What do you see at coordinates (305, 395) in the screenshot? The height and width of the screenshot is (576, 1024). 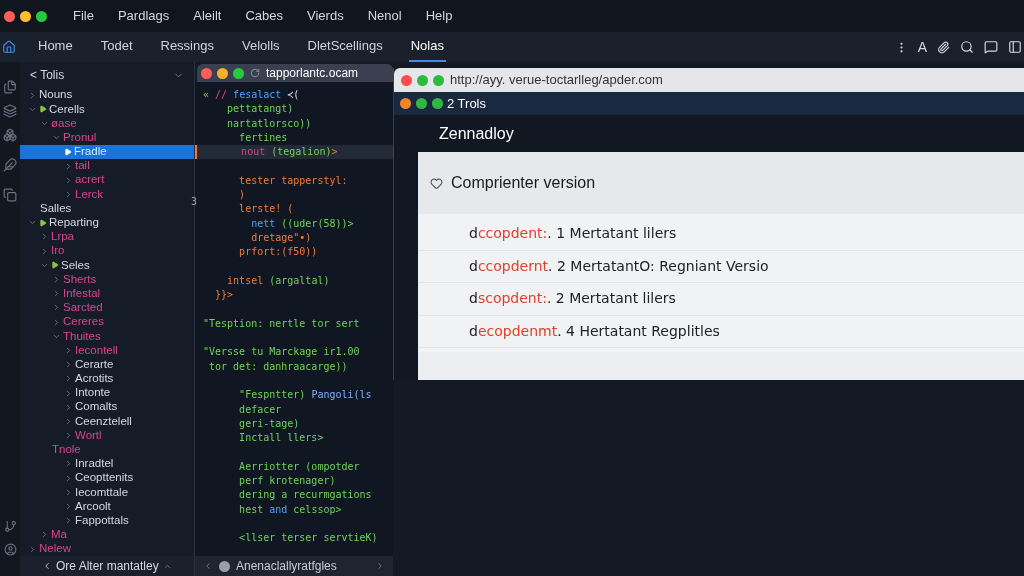 I see `code-line: "Fespntter) Pangoli(ls` at bounding box center [305, 395].